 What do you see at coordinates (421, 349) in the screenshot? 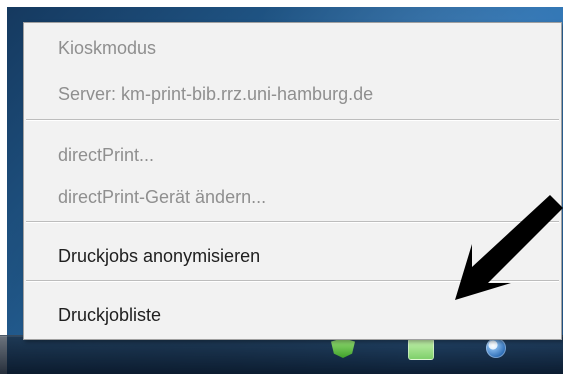
I see `printer-icon` at bounding box center [421, 349].